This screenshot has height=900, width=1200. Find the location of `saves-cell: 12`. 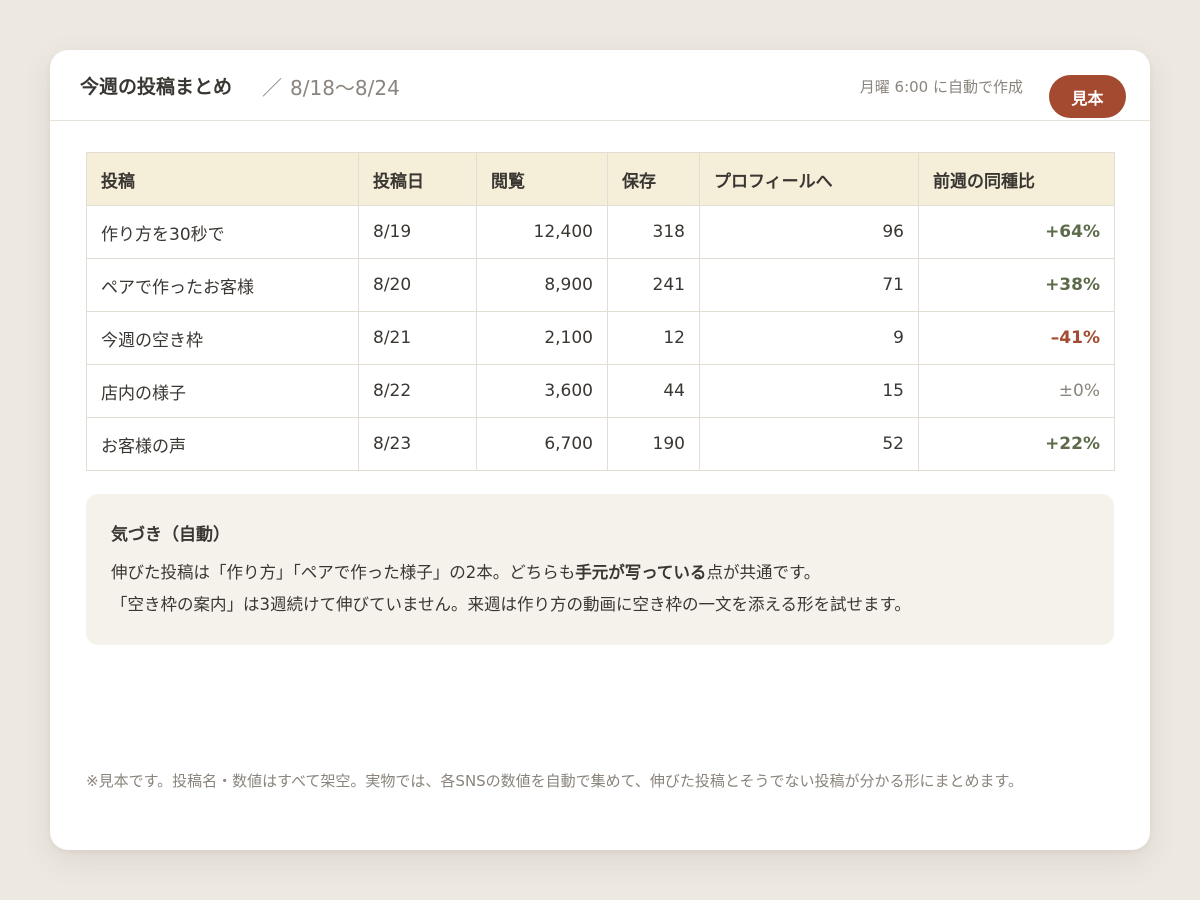

saves-cell: 12 is located at coordinates (653, 338).